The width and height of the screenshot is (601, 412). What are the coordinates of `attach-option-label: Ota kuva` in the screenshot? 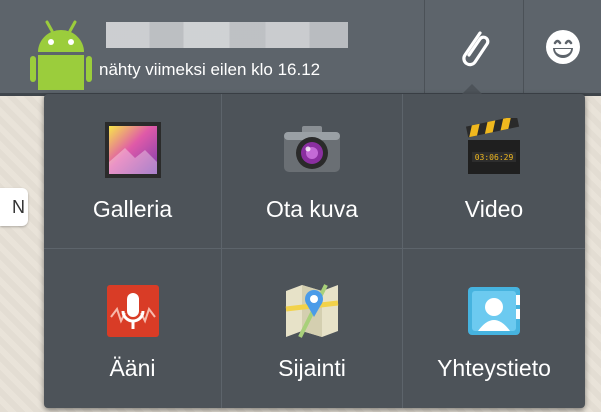 It's located at (312, 209).